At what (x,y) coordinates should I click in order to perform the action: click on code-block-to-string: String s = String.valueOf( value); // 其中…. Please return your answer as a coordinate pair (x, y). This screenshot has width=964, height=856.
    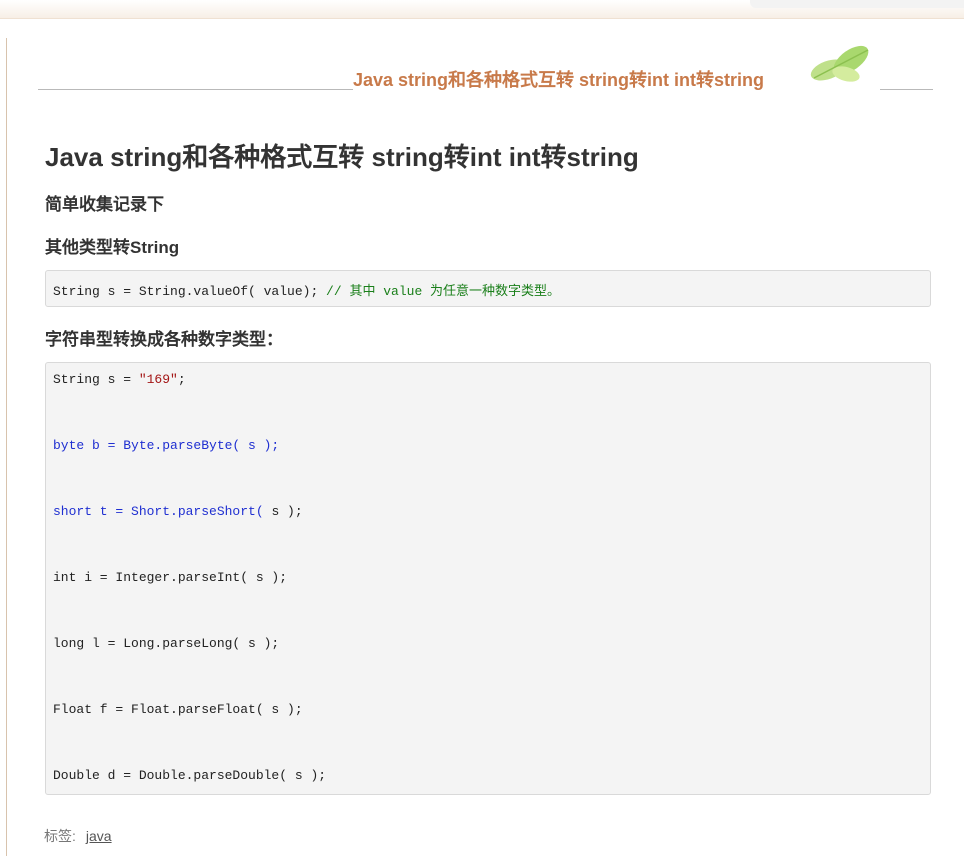
    Looking at the image, I should click on (488, 288).